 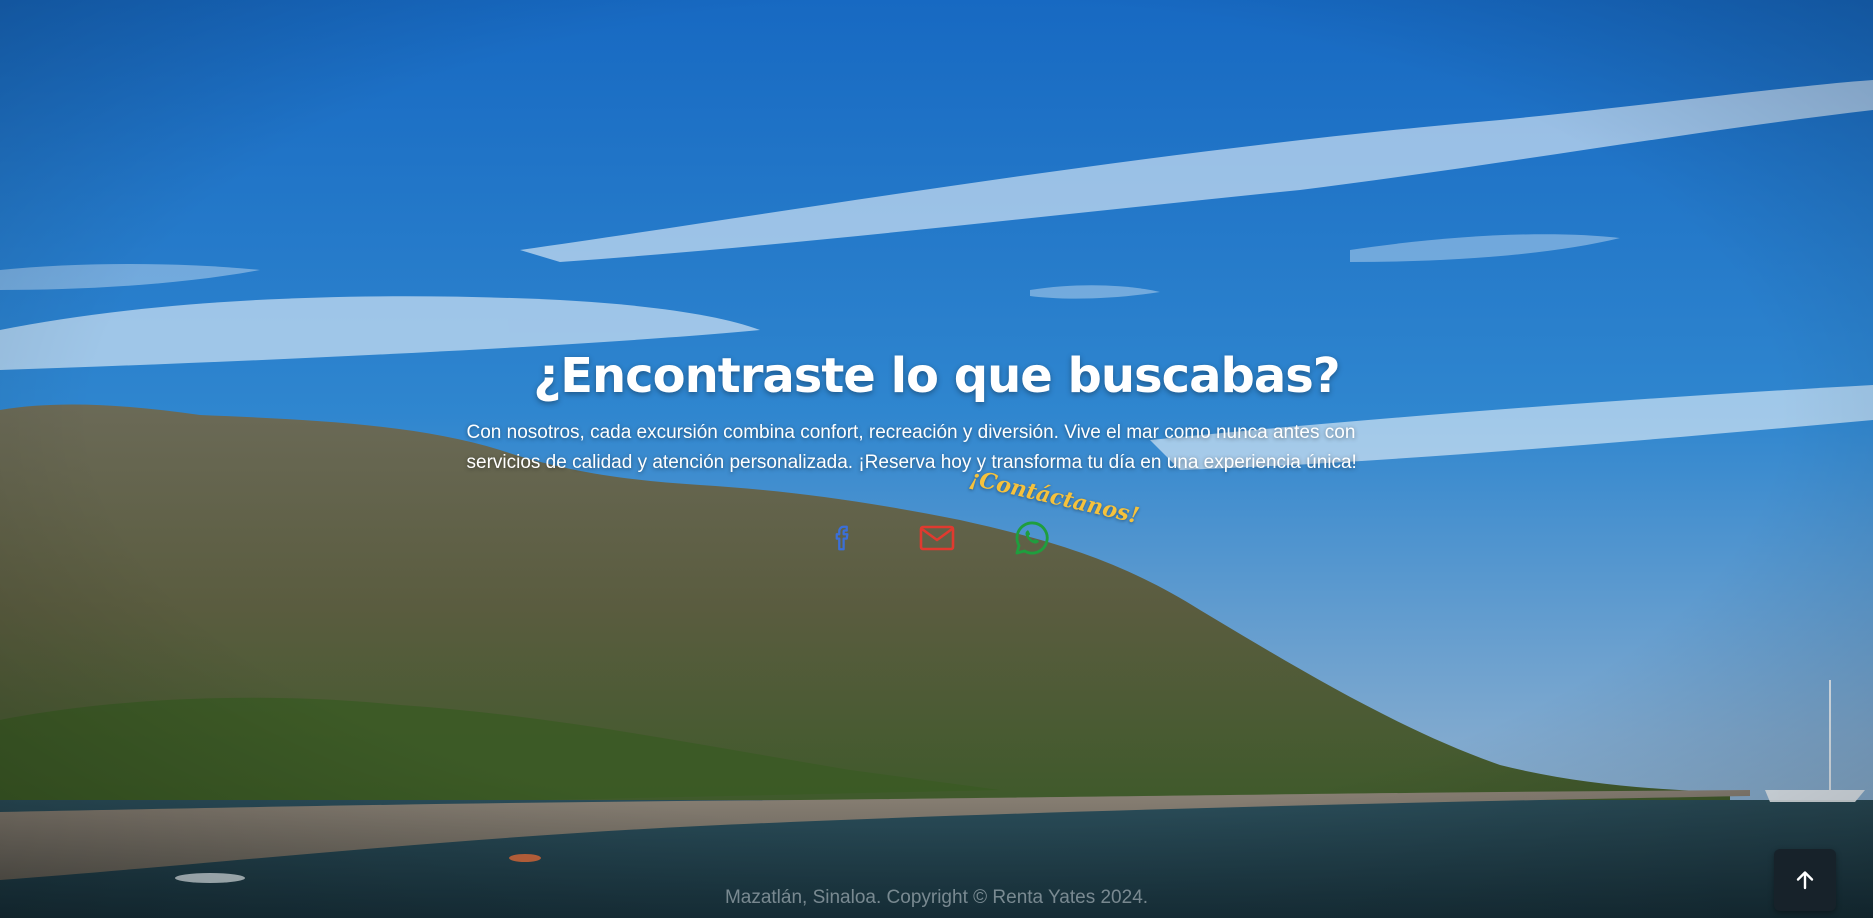 I want to click on email-link, so click(x=937, y=538).